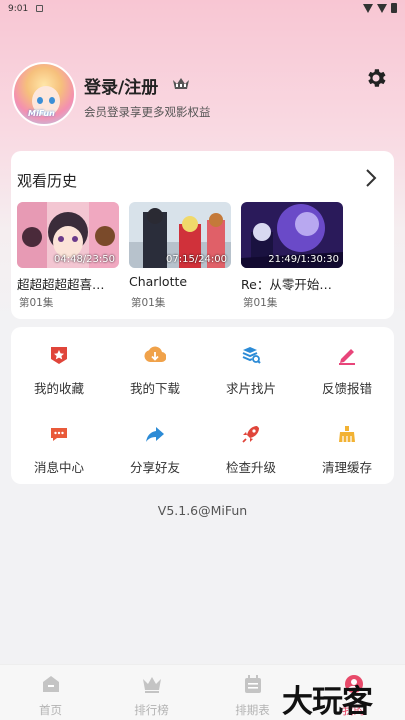 This screenshot has height=720, width=405. Describe the element at coordinates (155, 370) in the screenshot. I see `menu-item-downloads: 我的下载` at that location.